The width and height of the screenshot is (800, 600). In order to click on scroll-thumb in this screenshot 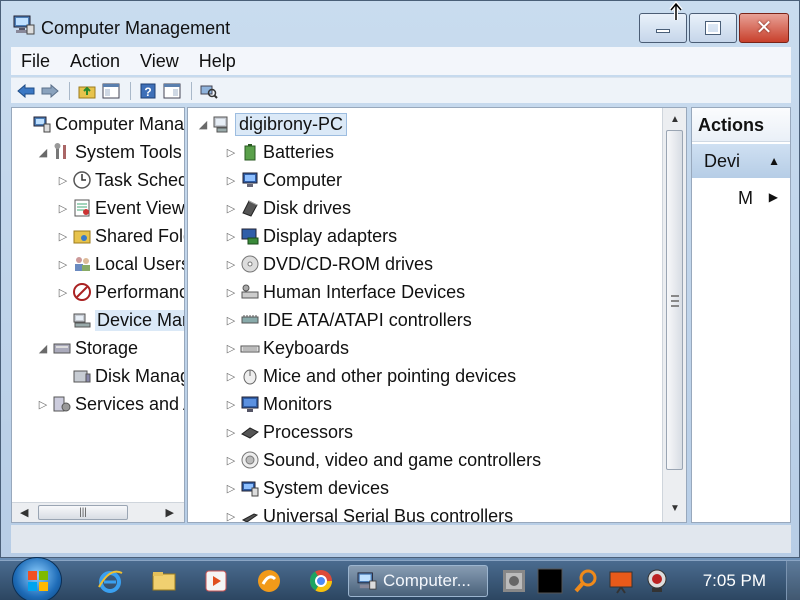, I will do `click(674, 300)`.